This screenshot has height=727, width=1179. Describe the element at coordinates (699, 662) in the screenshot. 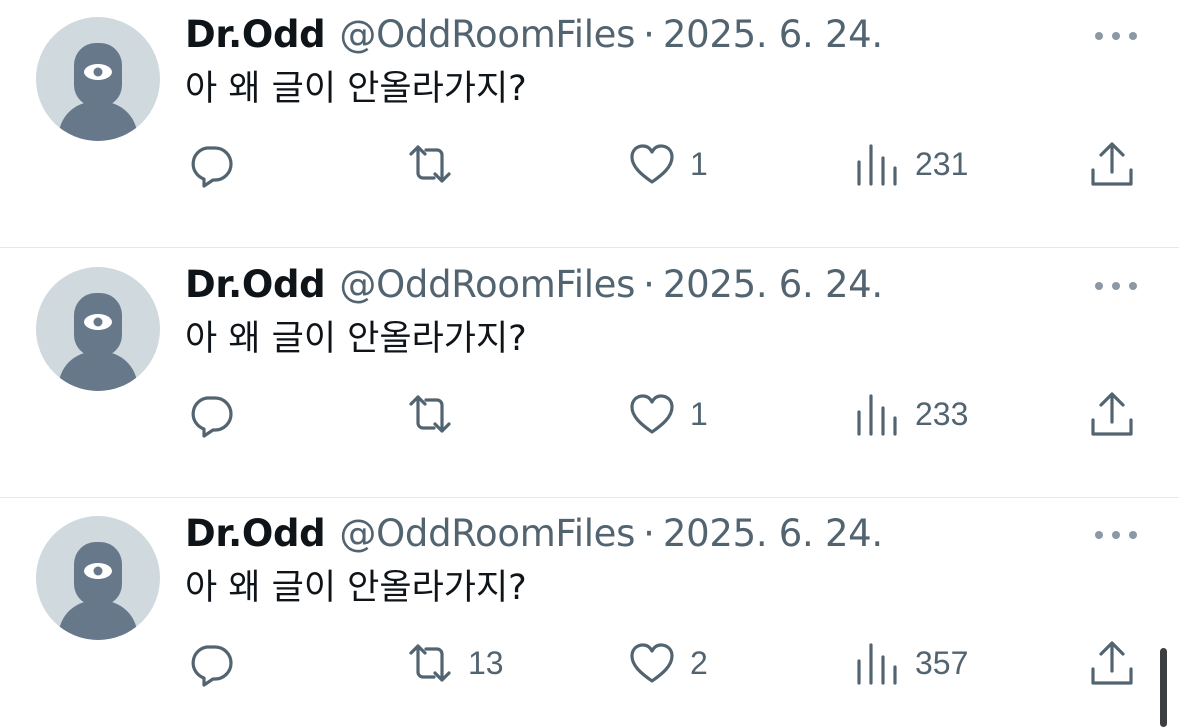

I see `like-count: 2` at that location.